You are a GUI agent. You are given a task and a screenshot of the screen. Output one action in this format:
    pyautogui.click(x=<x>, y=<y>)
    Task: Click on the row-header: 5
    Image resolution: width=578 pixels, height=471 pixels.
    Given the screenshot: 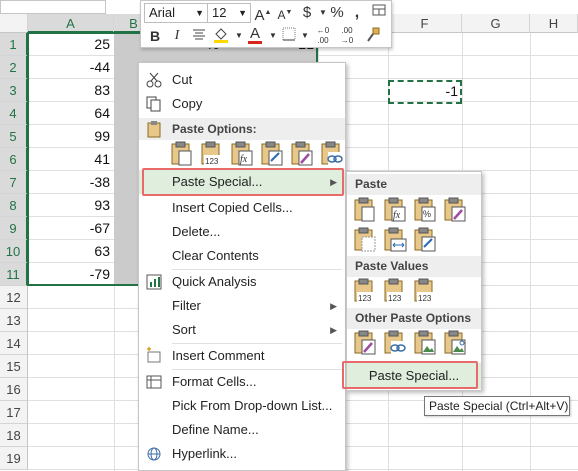 What is the action you would take?
    pyautogui.click(x=14, y=136)
    